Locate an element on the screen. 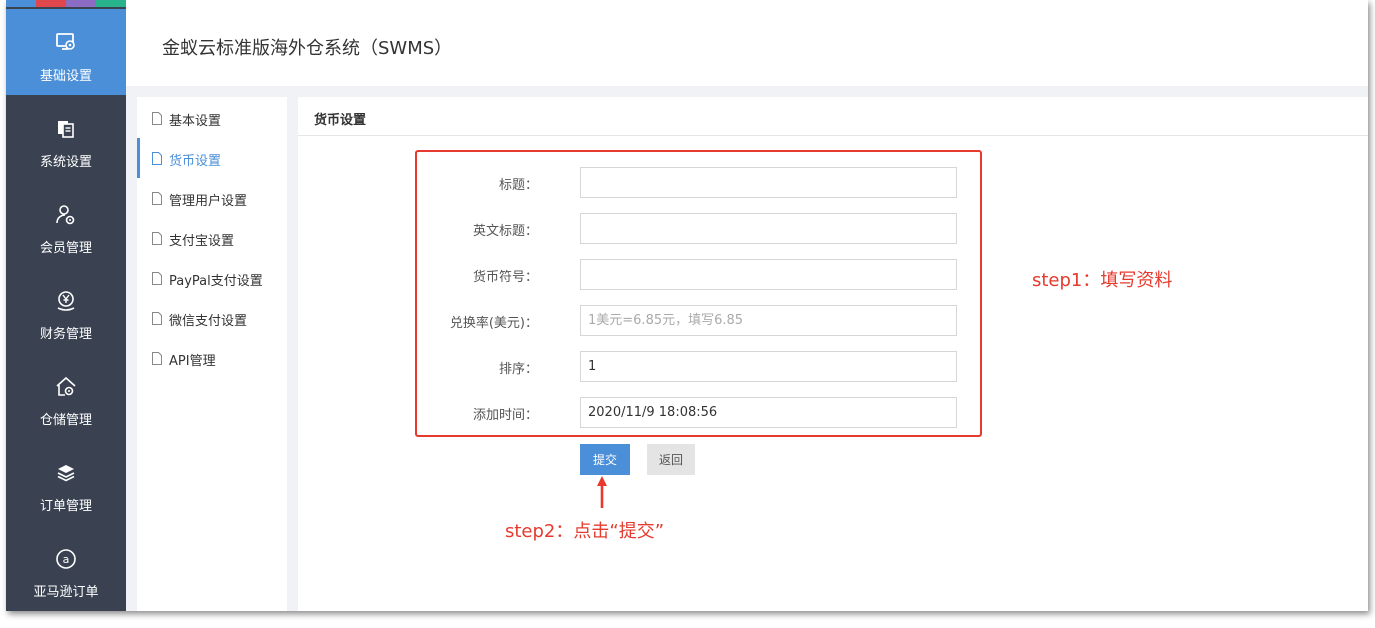  nav-label: 基础设置 is located at coordinates (65, 76).